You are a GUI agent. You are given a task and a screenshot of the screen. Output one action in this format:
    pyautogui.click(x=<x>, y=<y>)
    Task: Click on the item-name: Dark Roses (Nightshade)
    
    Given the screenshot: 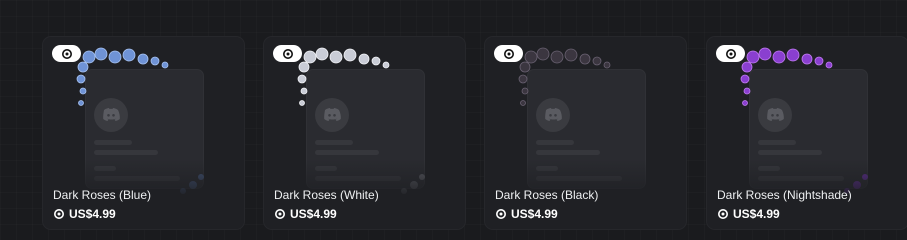 What is the action you would take?
    pyautogui.click(x=784, y=195)
    